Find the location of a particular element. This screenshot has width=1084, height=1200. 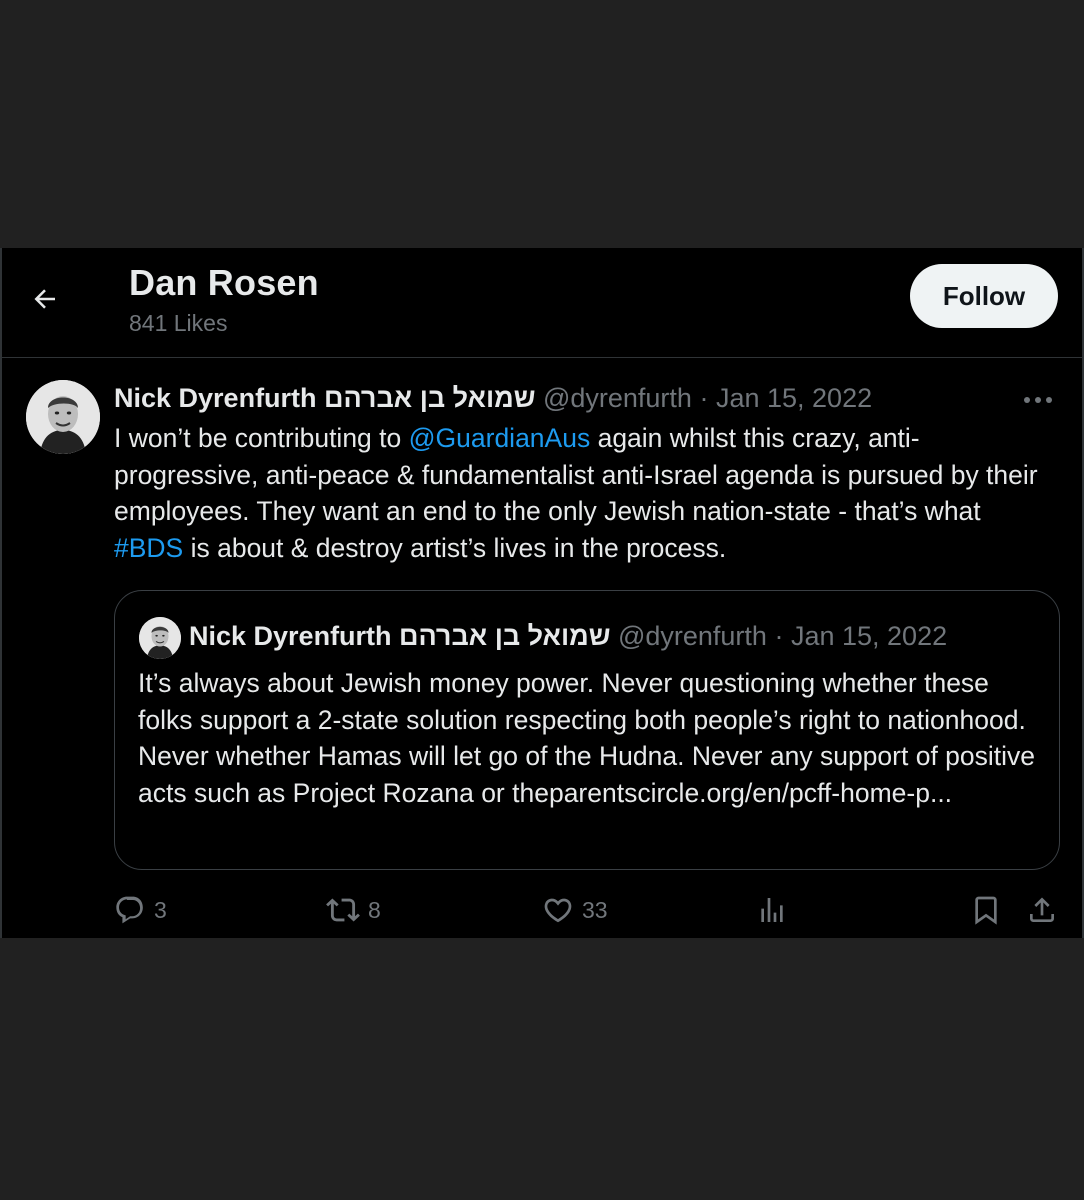

share-icon is located at coordinates (1042, 909).